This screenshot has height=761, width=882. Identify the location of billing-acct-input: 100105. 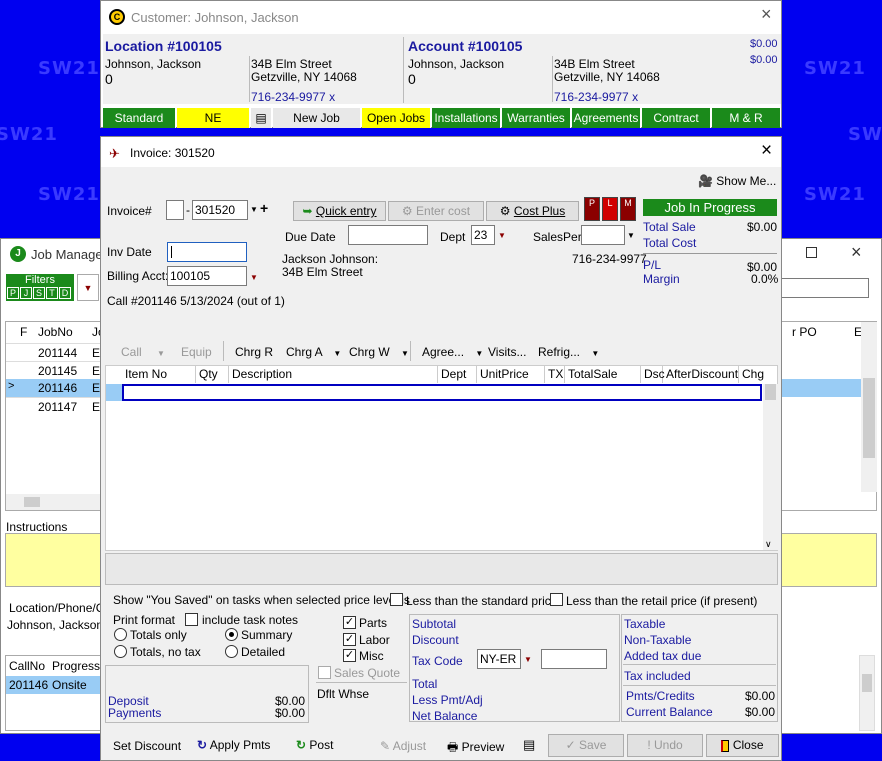
(207, 276).